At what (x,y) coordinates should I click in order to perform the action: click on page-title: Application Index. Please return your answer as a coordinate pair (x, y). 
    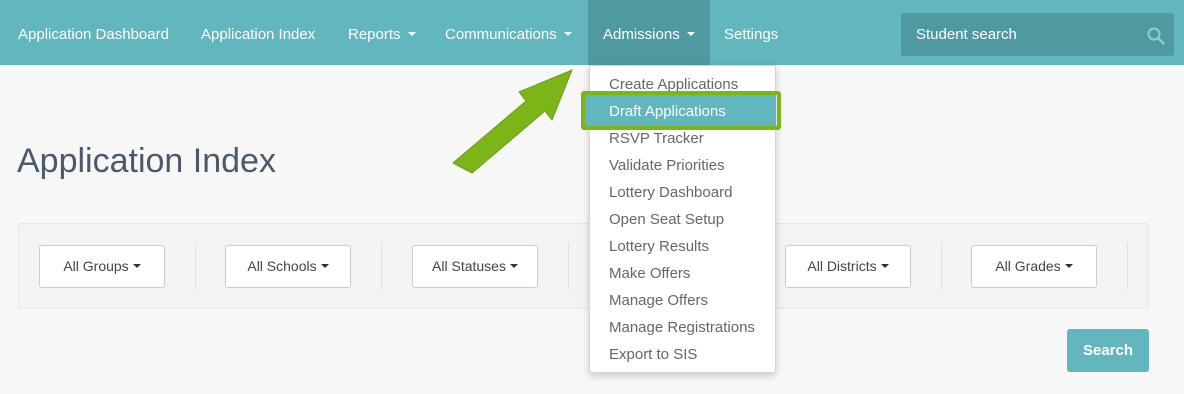
    Looking at the image, I should click on (146, 161).